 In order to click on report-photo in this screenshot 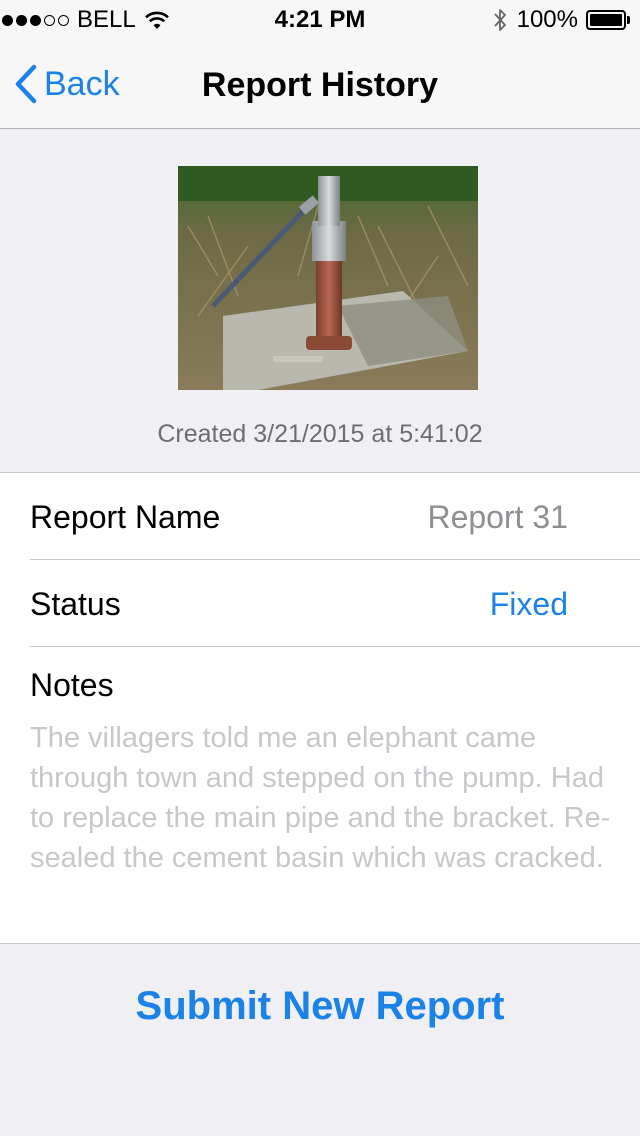, I will do `click(328, 278)`.